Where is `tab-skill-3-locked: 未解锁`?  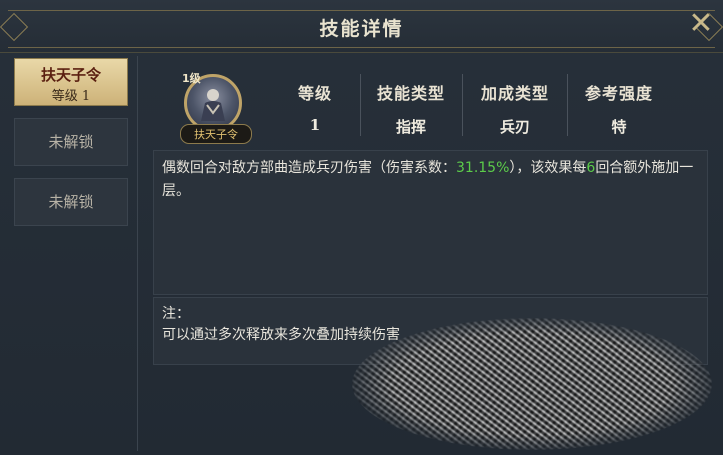
tab-skill-3-locked: 未解锁 is located at coordinates (71, 202).